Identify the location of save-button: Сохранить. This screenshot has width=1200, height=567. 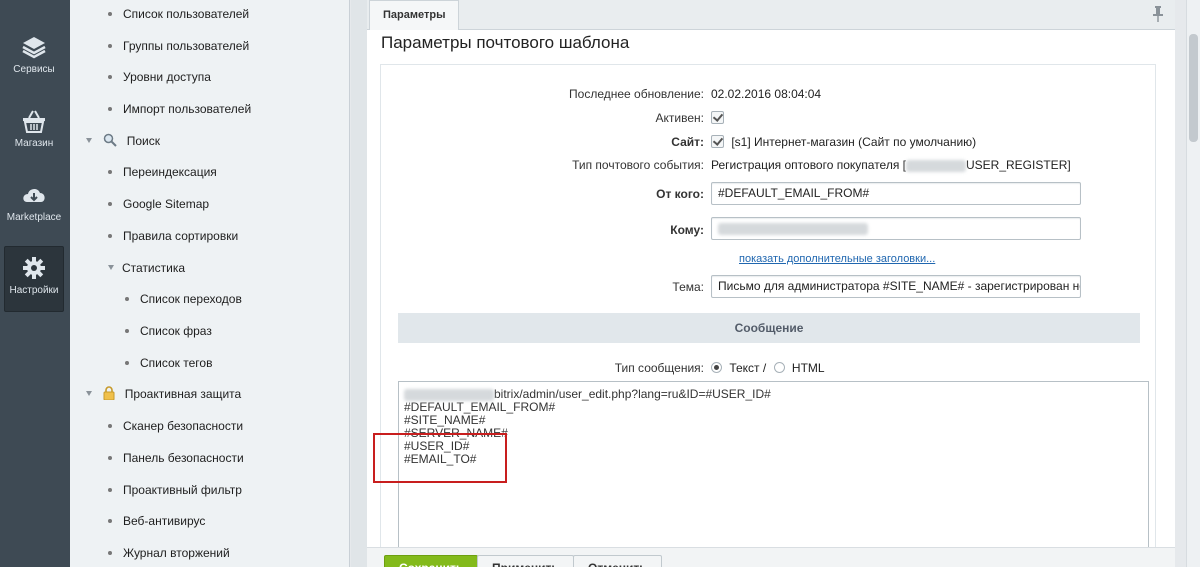
(431, 561).